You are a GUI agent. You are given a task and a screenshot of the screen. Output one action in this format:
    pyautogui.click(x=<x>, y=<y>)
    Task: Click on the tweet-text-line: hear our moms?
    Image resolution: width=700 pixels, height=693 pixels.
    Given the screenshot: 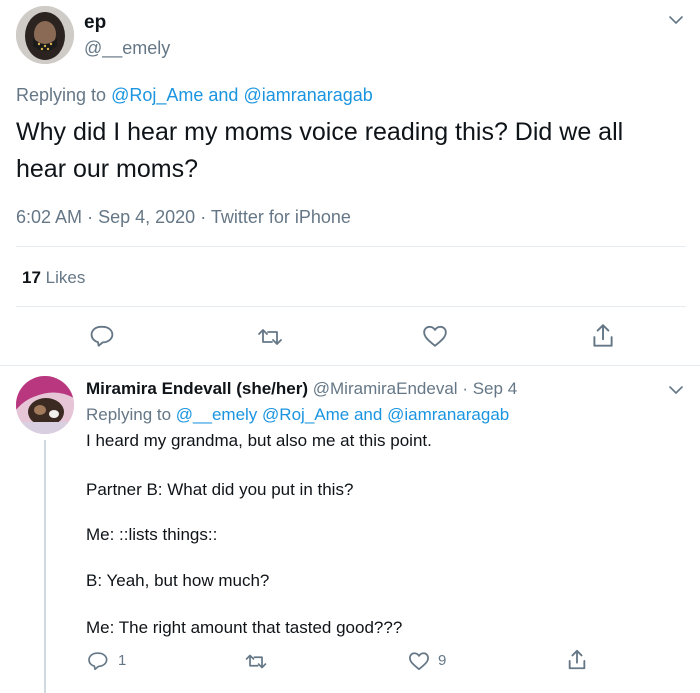 What is the action you would take?
    pyautogui.click(x=107, y=169)
    